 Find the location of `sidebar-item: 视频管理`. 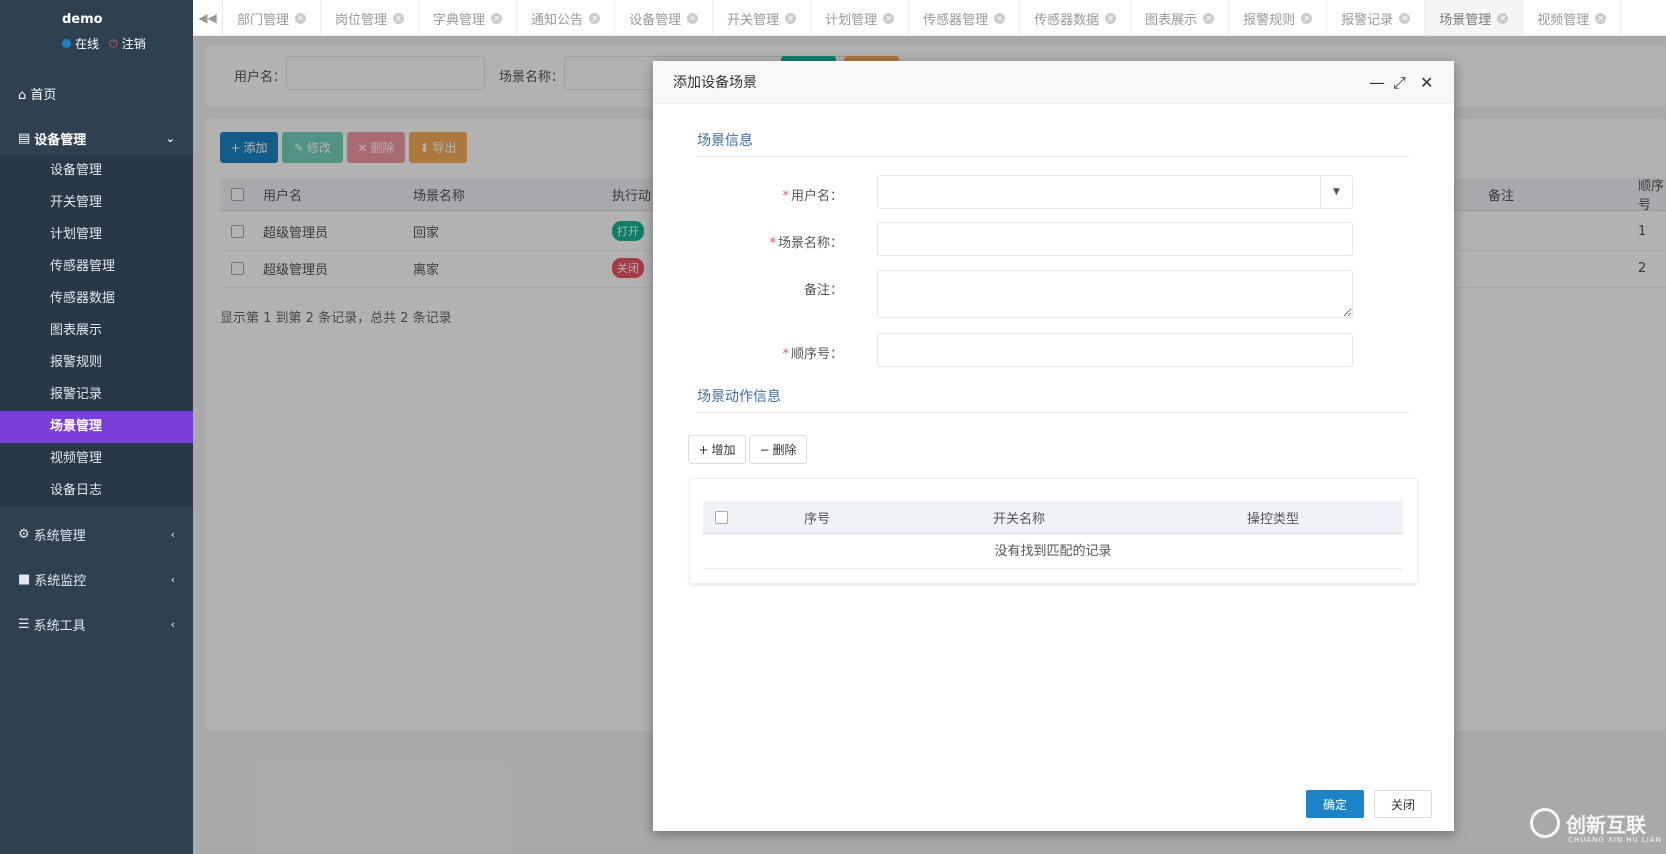

sidebar-item: 视频管理 is located at coordinates (96, 459).